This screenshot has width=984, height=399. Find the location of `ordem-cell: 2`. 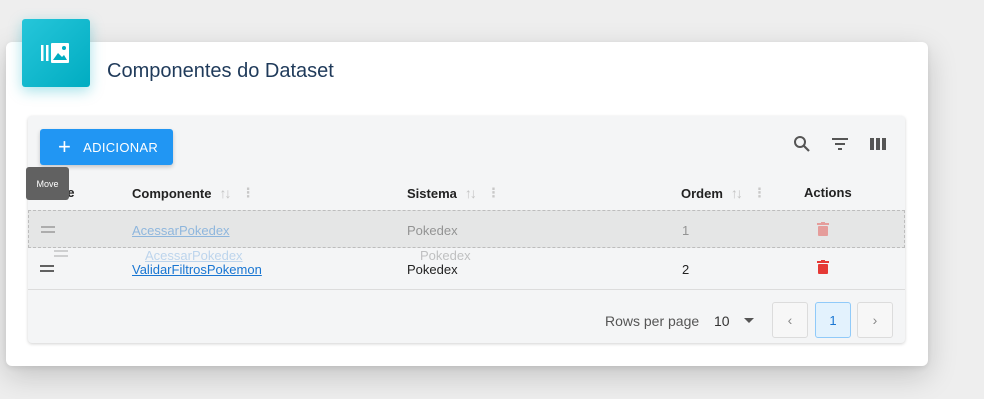

ordem-cell: 2 is located at coordinates (686, 269).